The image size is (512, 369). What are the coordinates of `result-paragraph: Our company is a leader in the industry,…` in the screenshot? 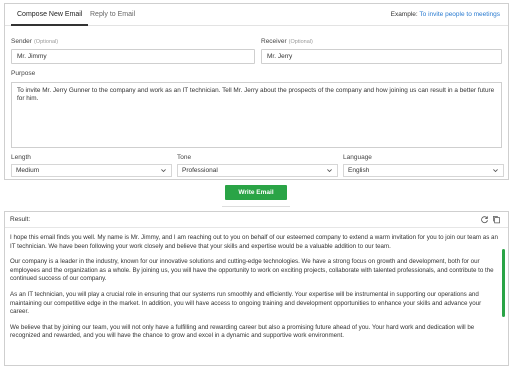 It's located at (252, 270).